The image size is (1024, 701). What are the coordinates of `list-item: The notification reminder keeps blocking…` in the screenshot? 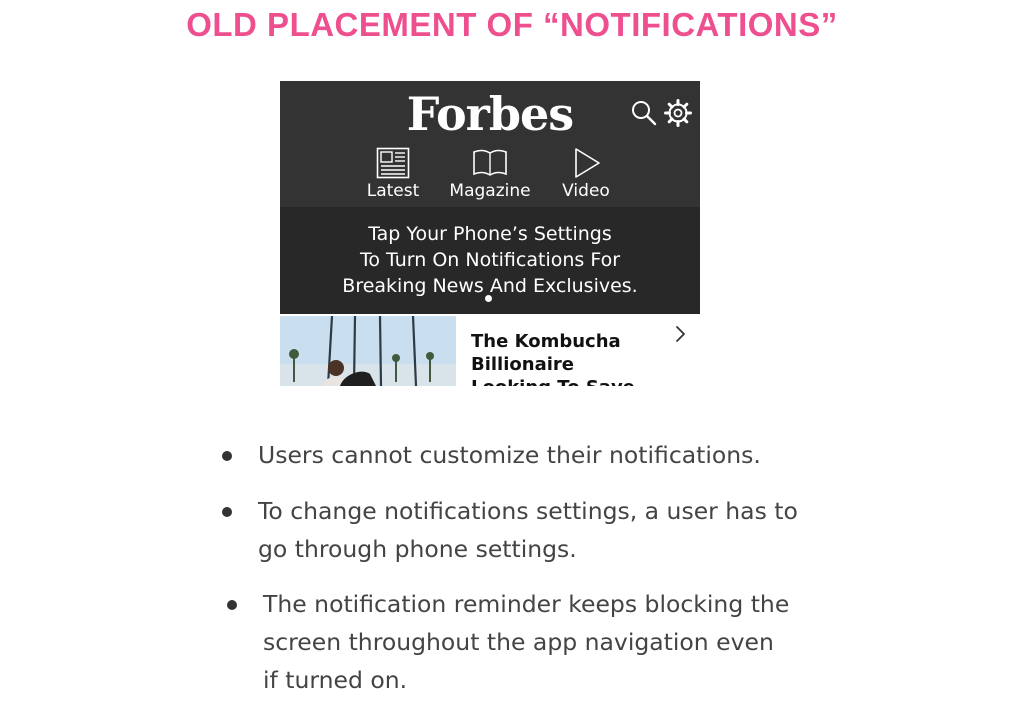 It's located at (508, 642).